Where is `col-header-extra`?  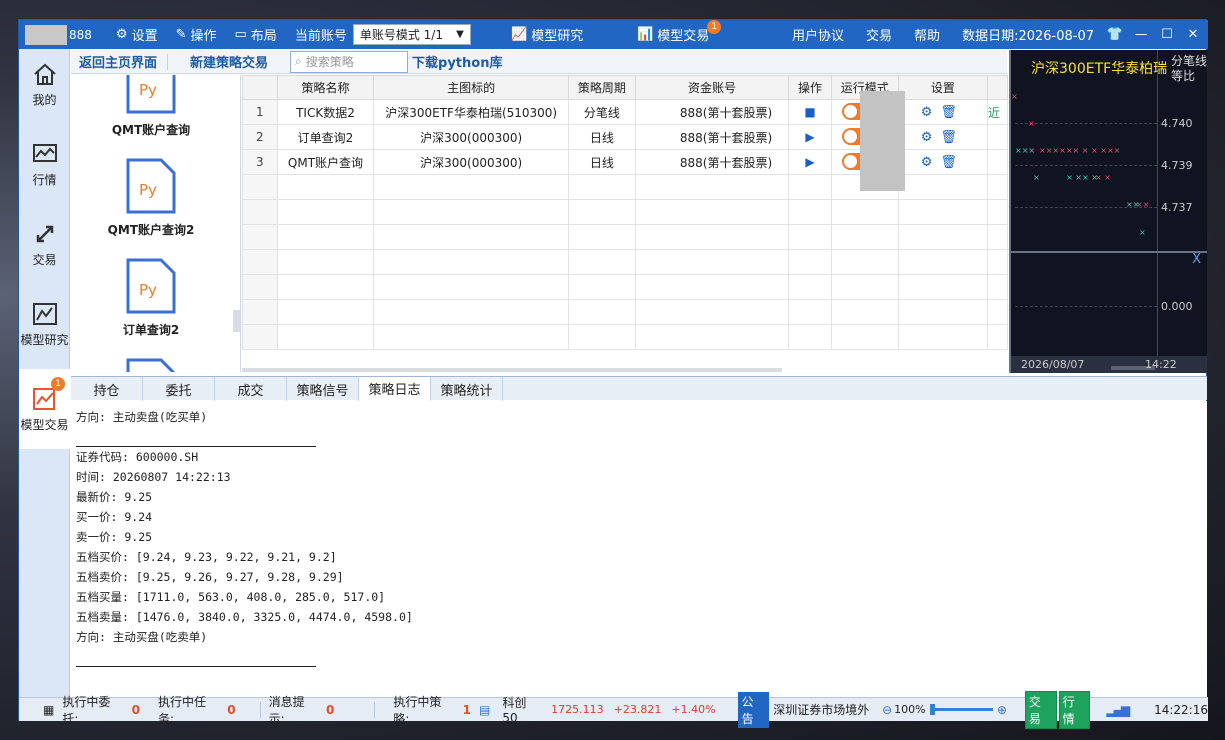
col-header-extra is located at coordinates (997, 87).